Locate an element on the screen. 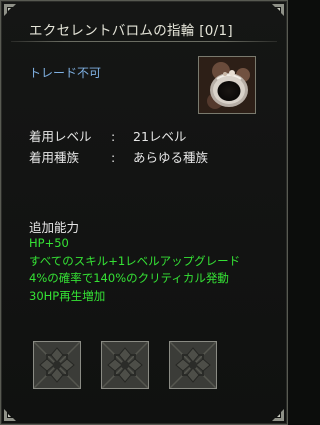 This screenshot has height=425, width=320. title-bar: エクセレントバロムの指輪 [0/1] is located at coordinates (145, 25).